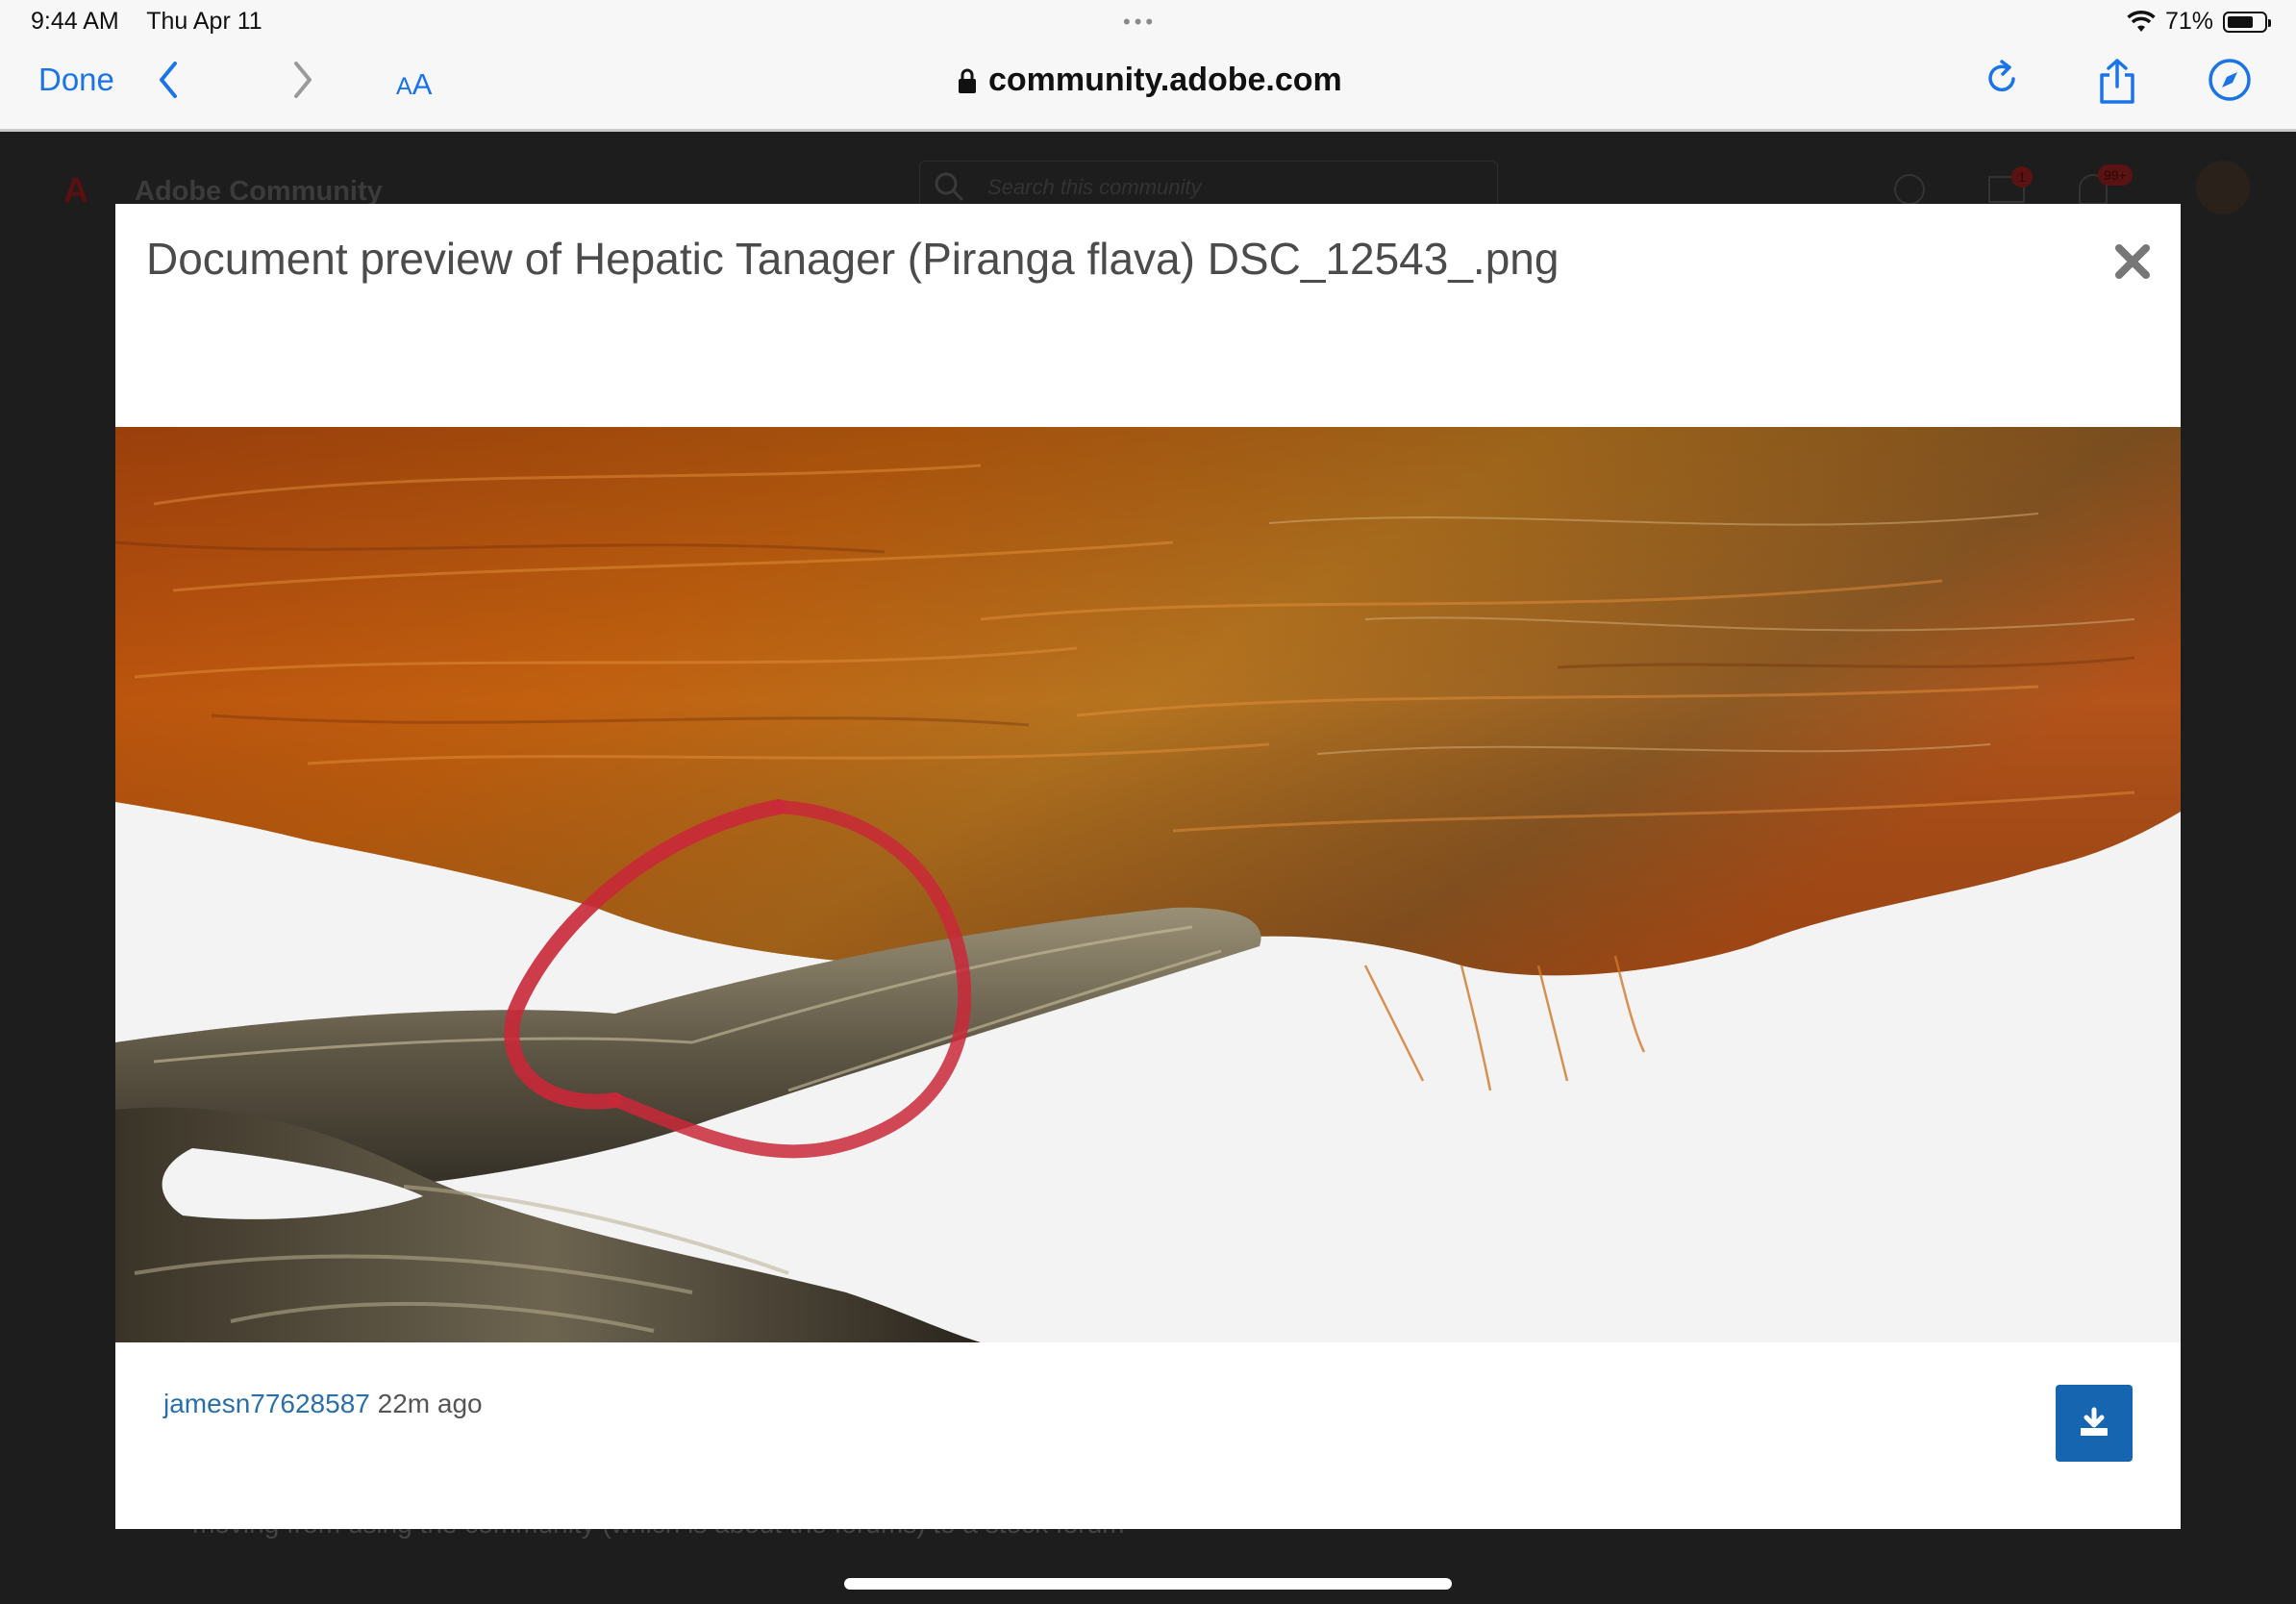 The width and height of the screenshot is (2296, 1604). I want to click on wifi-icon, so click(2141, 21).